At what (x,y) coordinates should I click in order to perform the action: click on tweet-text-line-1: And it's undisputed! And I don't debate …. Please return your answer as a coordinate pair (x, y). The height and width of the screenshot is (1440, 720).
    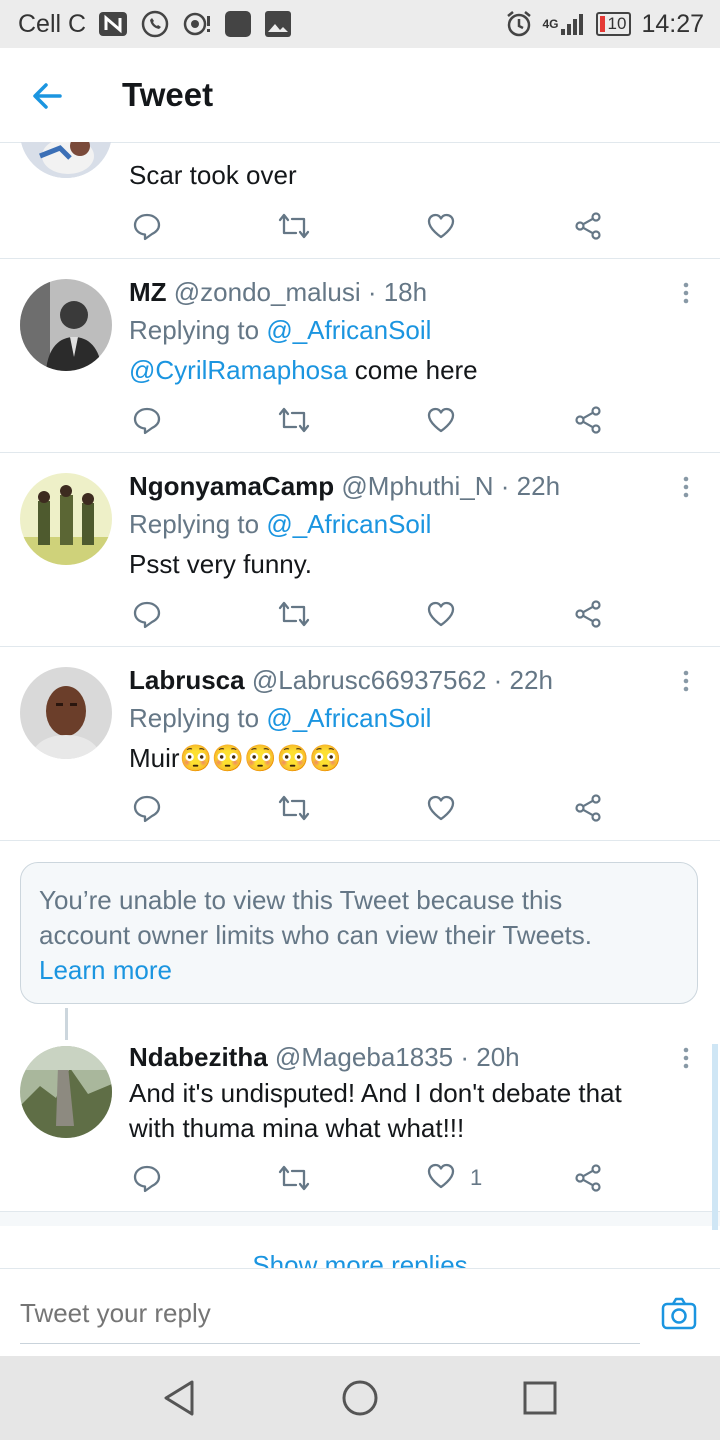
    Looking at the image, I should click on (375, 1093).